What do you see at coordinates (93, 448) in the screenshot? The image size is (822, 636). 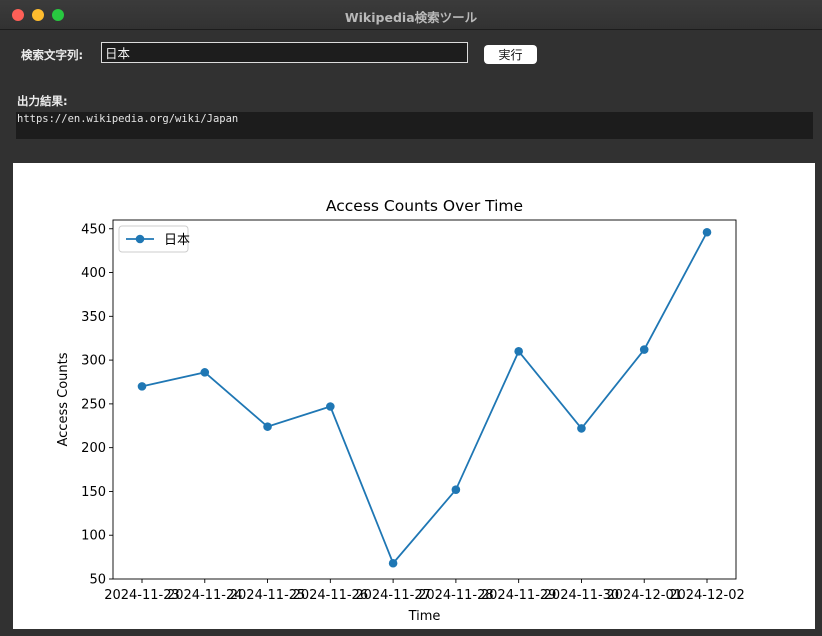 I see `y-tick-label: 200` at bounding box center [93, 448].